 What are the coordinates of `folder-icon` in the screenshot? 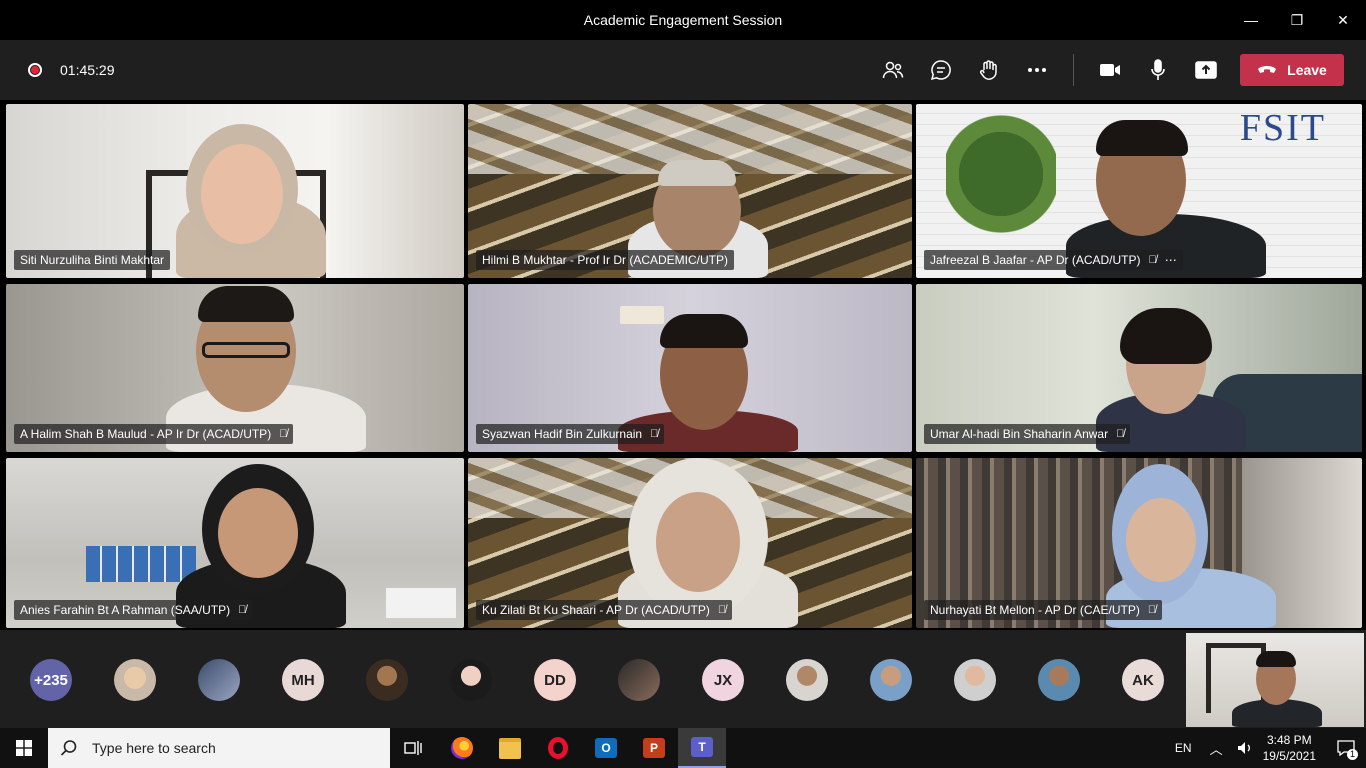 It's located at (510, 748).